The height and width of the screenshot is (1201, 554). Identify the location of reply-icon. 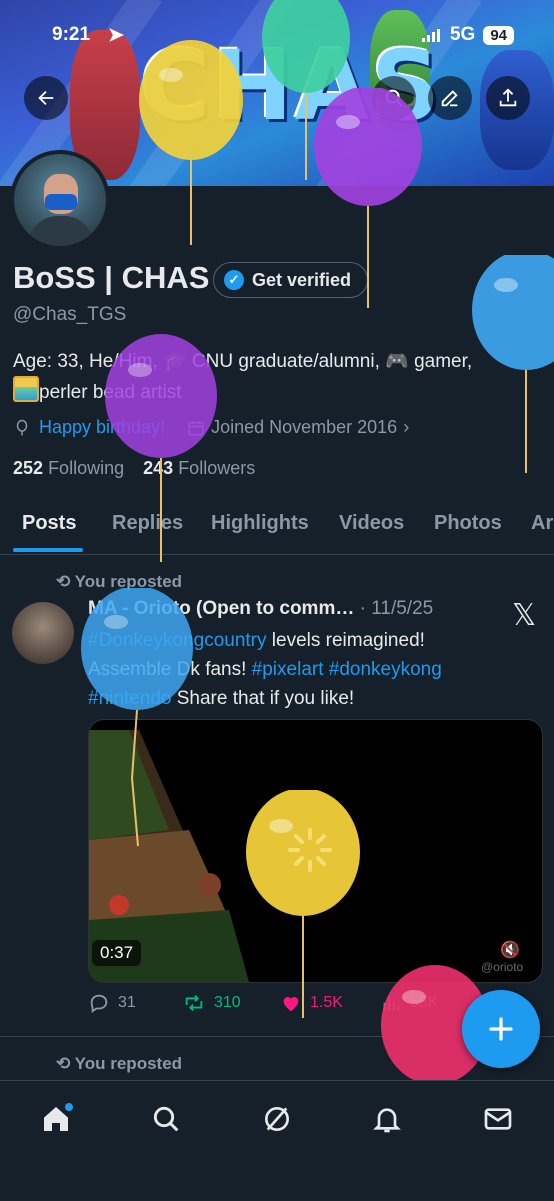
(99, 1004).